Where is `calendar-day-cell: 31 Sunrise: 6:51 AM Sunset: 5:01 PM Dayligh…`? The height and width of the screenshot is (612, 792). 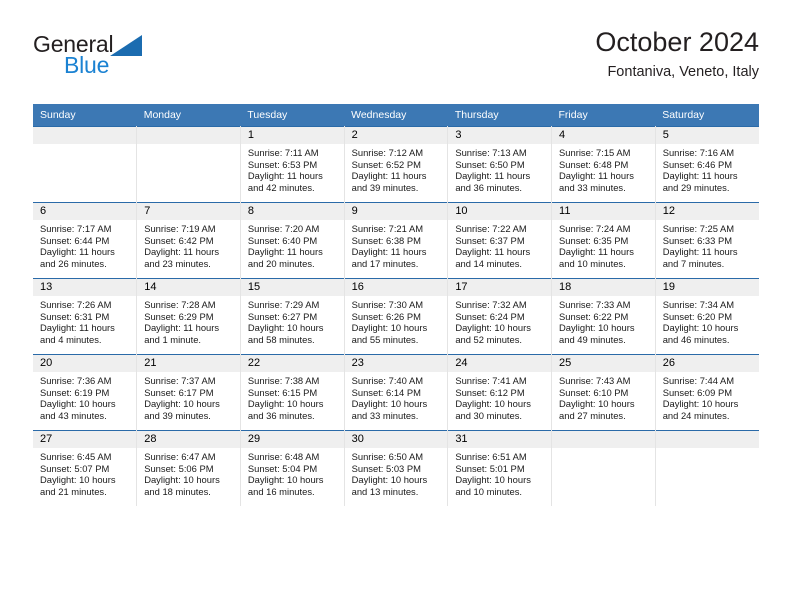
calendar-day-cell: 31 Sunrise: 6:51 AM Sunset: 5:01 PM Dayligh… is located at coordinates (500, 468).